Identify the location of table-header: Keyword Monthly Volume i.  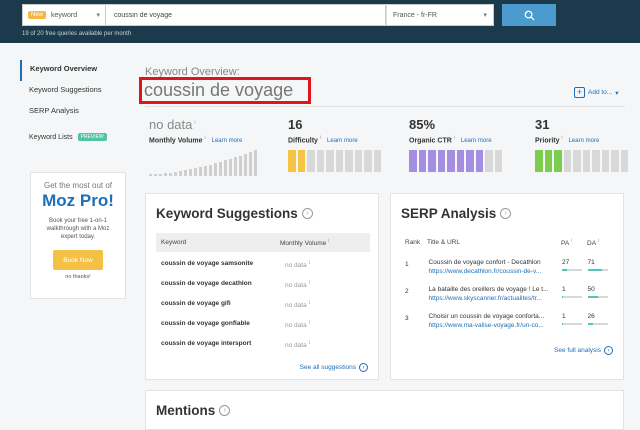
(263, 242).